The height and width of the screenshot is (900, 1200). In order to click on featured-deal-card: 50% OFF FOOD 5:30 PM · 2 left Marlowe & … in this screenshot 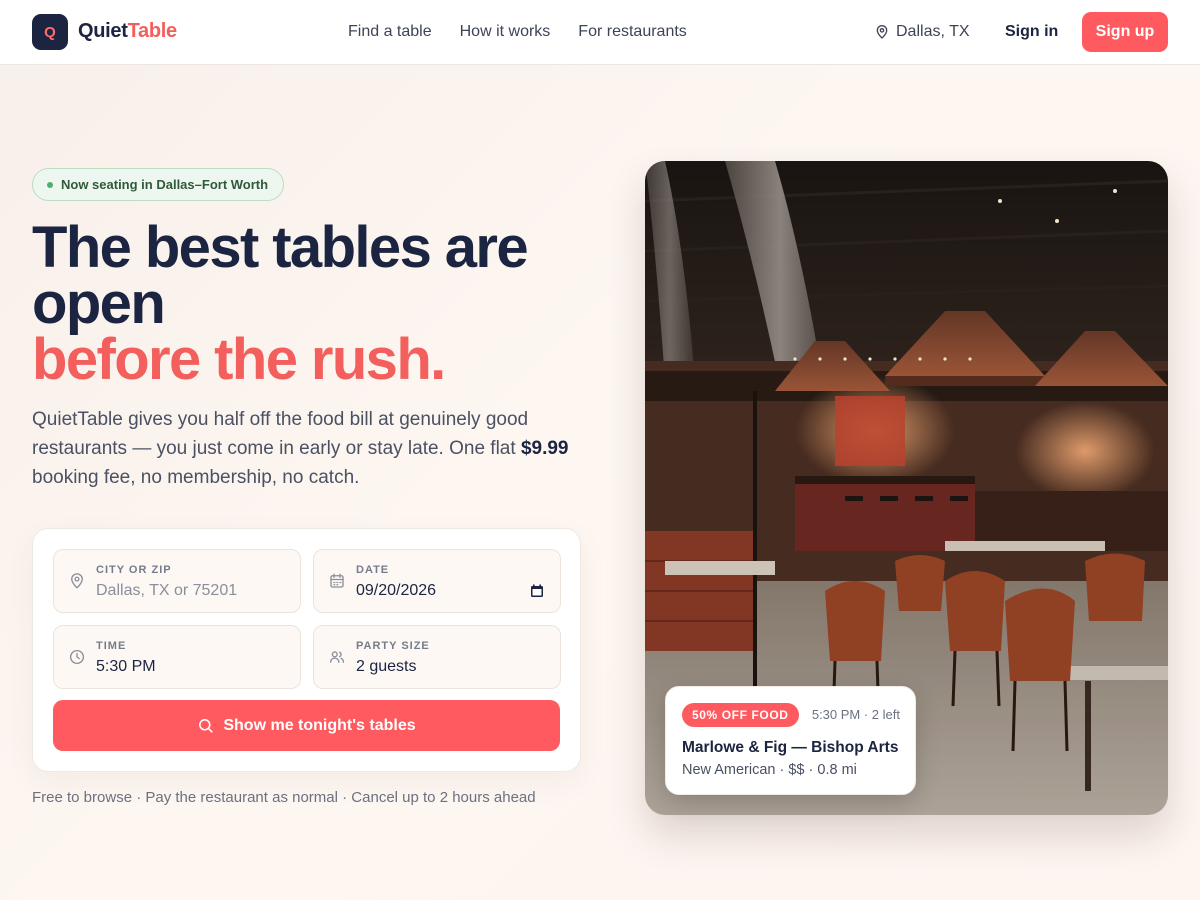, I will do `click(790, 740)`.